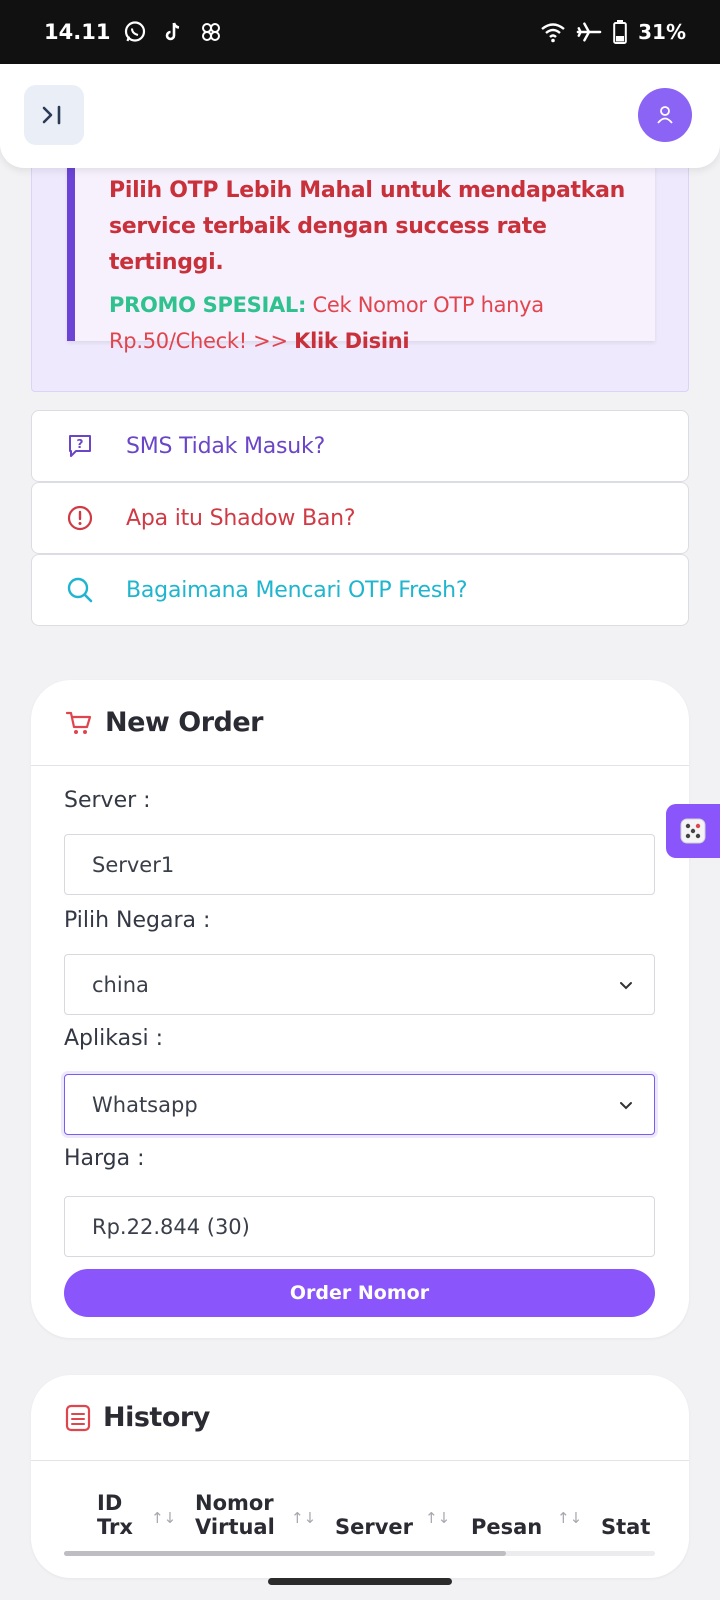  Describe the element at coordinates (156, 1417) in the screenshot. I see `history-title: History` at that location.